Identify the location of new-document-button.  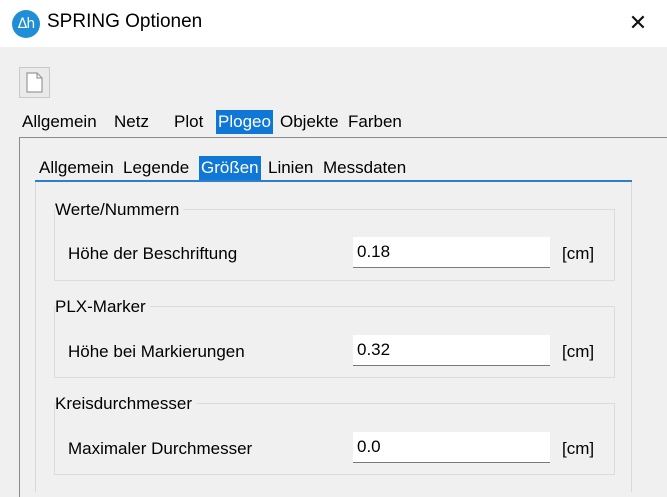
(34, 82).